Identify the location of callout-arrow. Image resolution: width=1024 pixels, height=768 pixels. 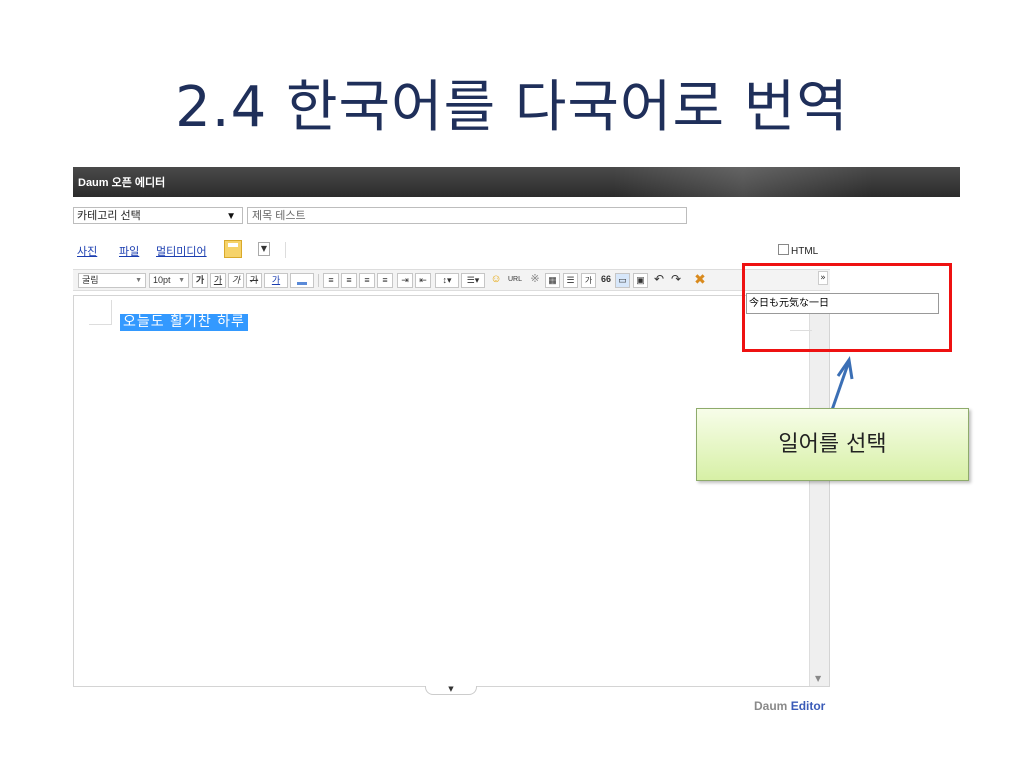
(842, 383).